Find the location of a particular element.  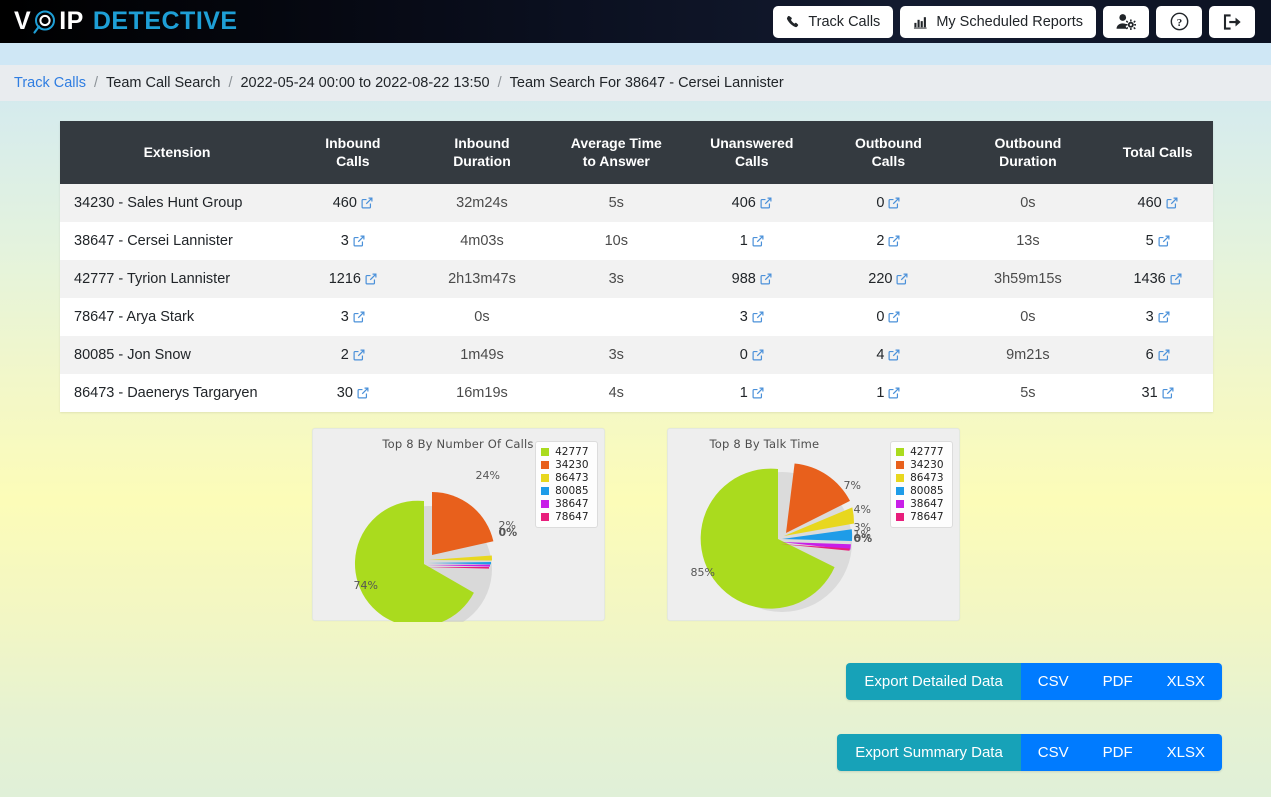

cell-inbound-calls-value: 3 is located at coordinates (344, 241).